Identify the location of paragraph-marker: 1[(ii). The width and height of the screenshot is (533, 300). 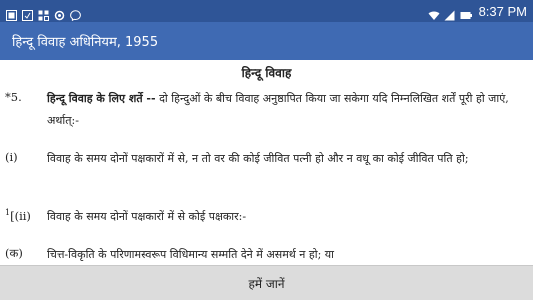
(18, 215).